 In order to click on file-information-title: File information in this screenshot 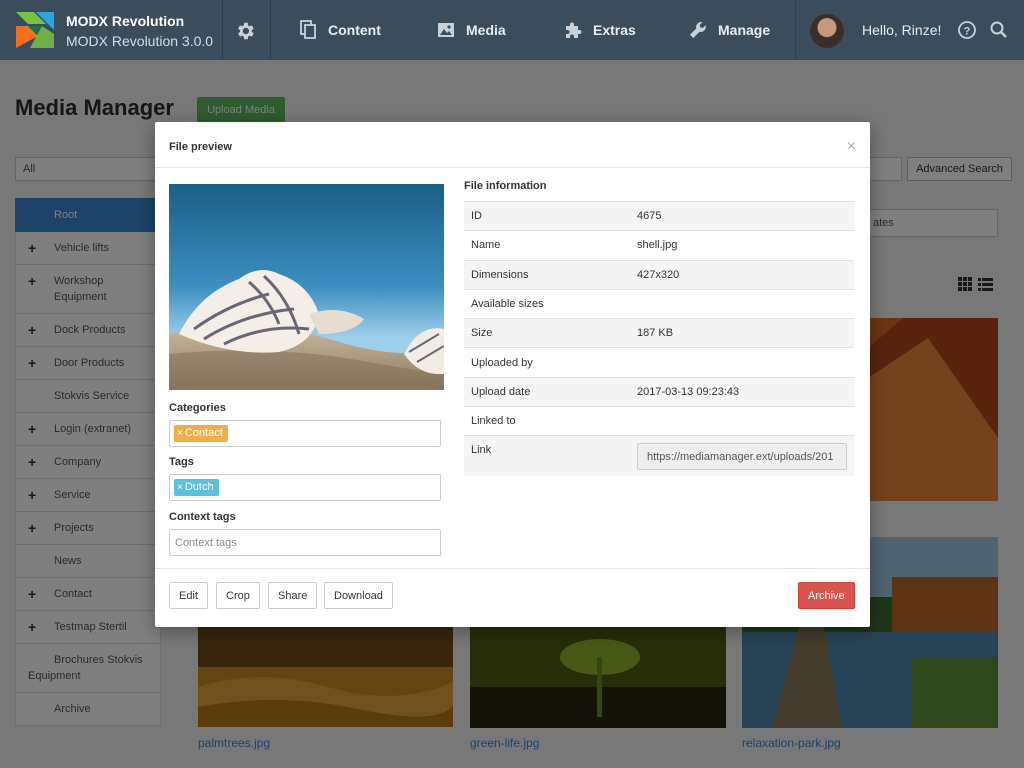, I will do `click(505, 186)`.